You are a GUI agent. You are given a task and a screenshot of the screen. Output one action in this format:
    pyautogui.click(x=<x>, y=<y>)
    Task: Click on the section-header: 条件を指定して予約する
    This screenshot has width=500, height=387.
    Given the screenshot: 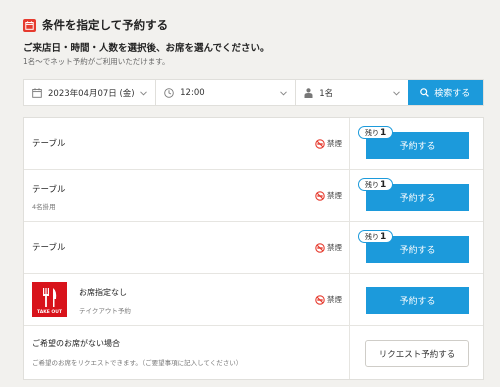 What is the action you would take?
    pyautogui.click(x=95, y=25)
    